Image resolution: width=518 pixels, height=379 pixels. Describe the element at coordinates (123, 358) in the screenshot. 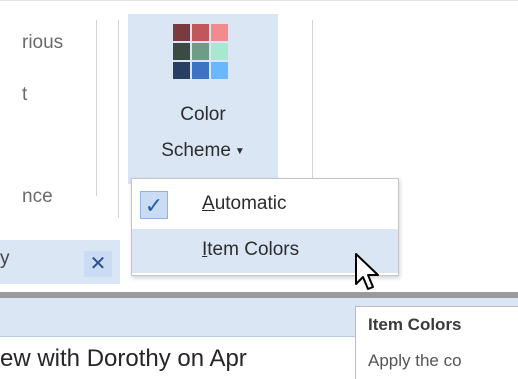

I see `message-subject: ew with Dorothy on Apr` at that location.